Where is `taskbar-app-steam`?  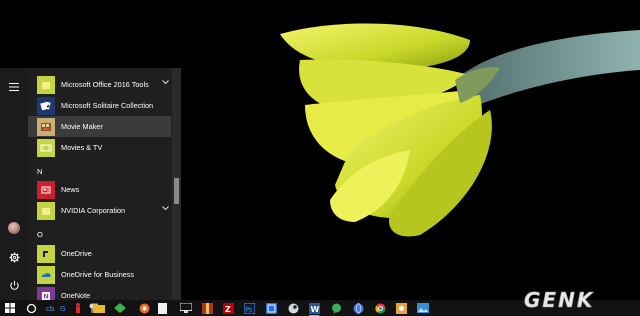 taskbar-app-steam is located at coordinates (293, 308).